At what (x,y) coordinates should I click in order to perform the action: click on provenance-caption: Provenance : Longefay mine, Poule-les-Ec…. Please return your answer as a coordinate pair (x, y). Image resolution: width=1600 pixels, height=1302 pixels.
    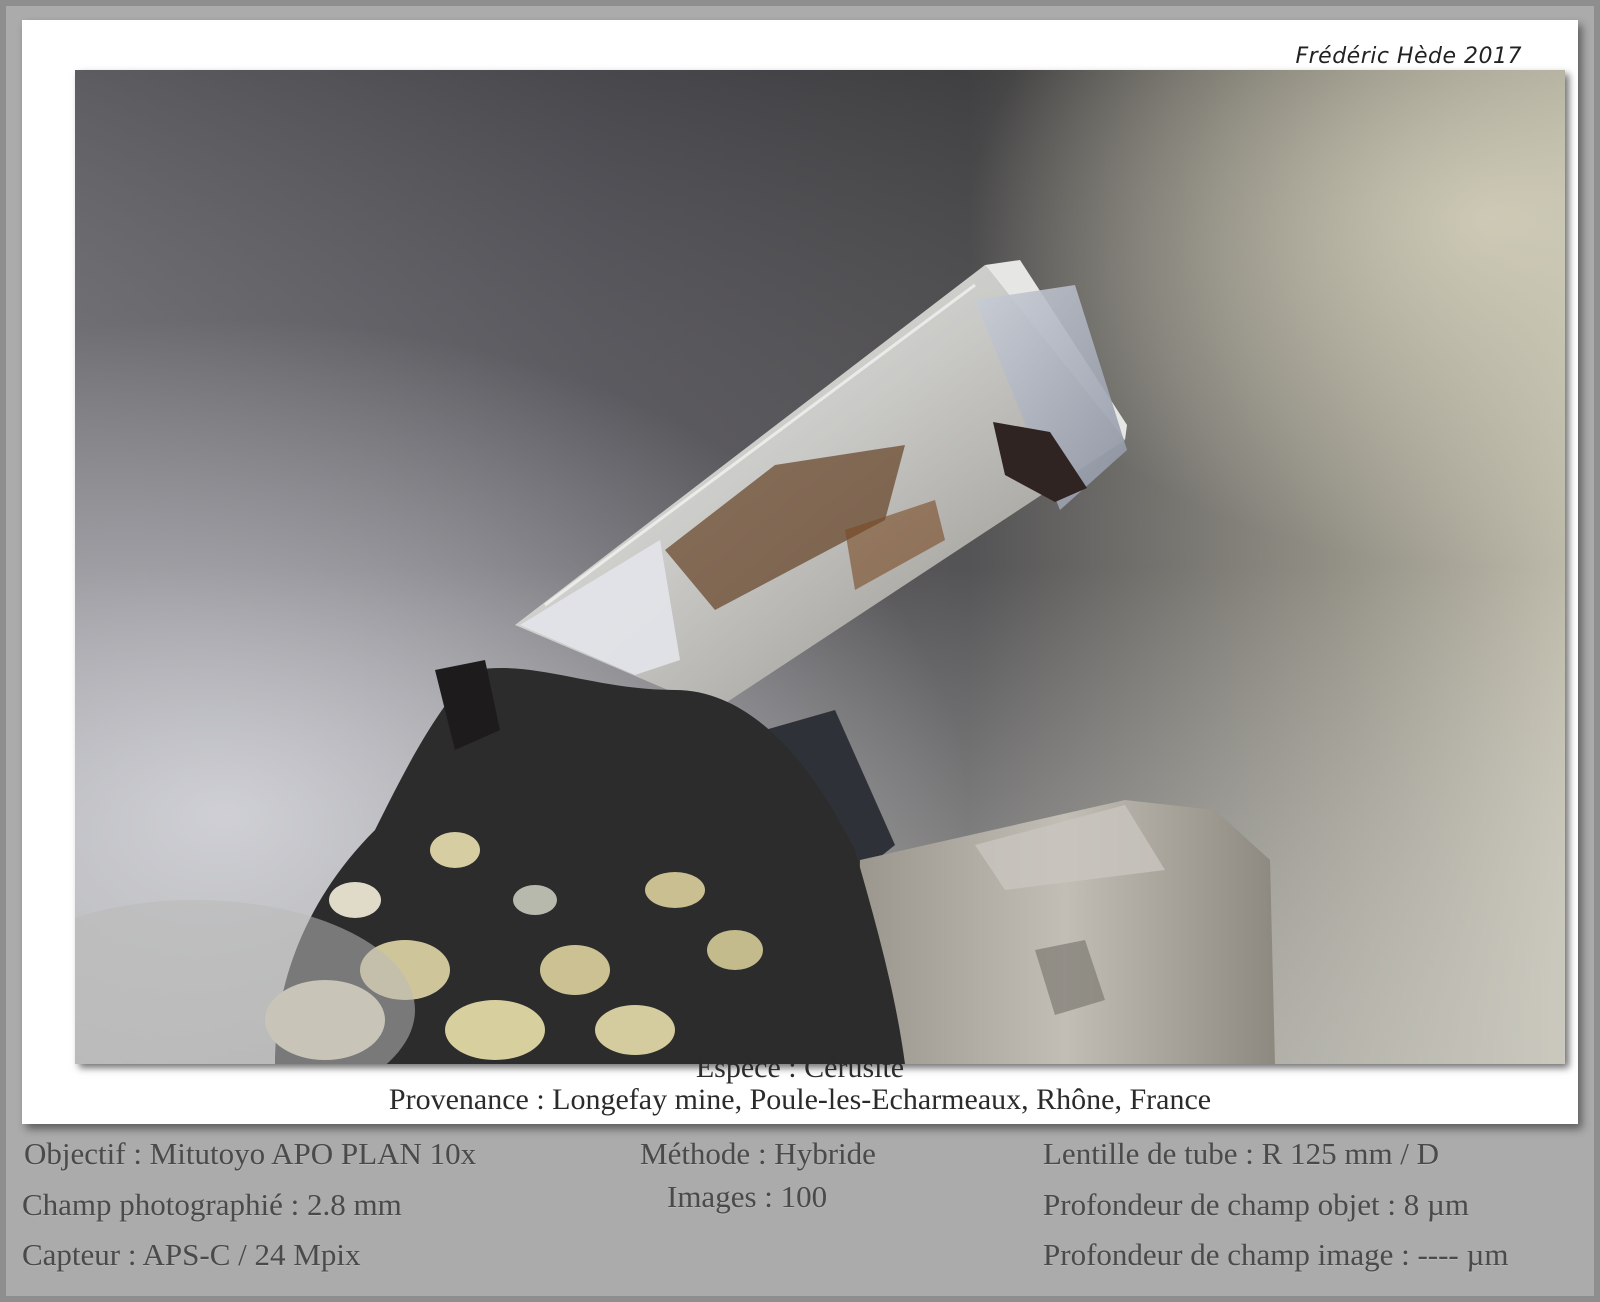
    Looking at the image, I should click on (800, 1099).